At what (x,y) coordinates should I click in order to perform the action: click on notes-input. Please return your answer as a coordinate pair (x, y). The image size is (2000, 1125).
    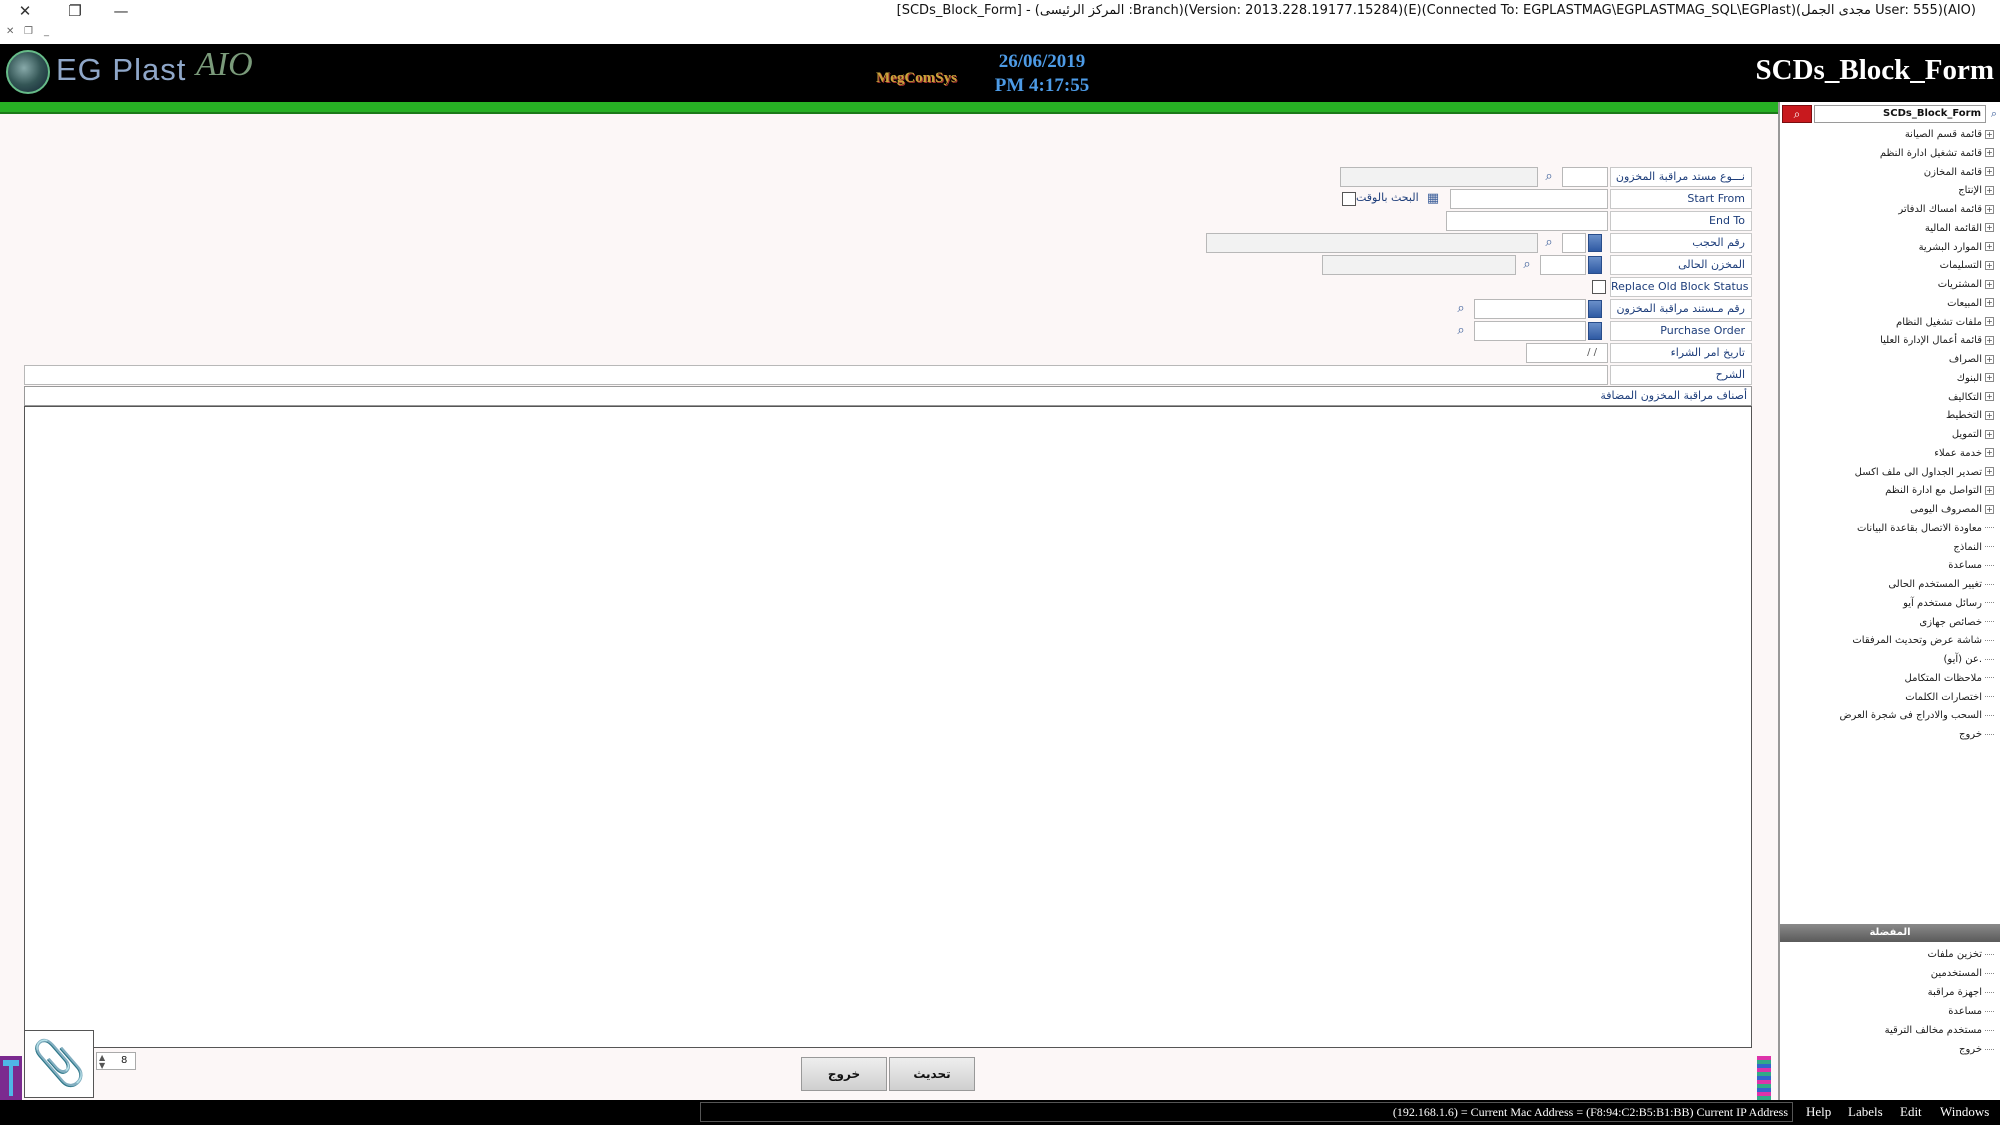
    Looking at the image, I should click on (816, 375).